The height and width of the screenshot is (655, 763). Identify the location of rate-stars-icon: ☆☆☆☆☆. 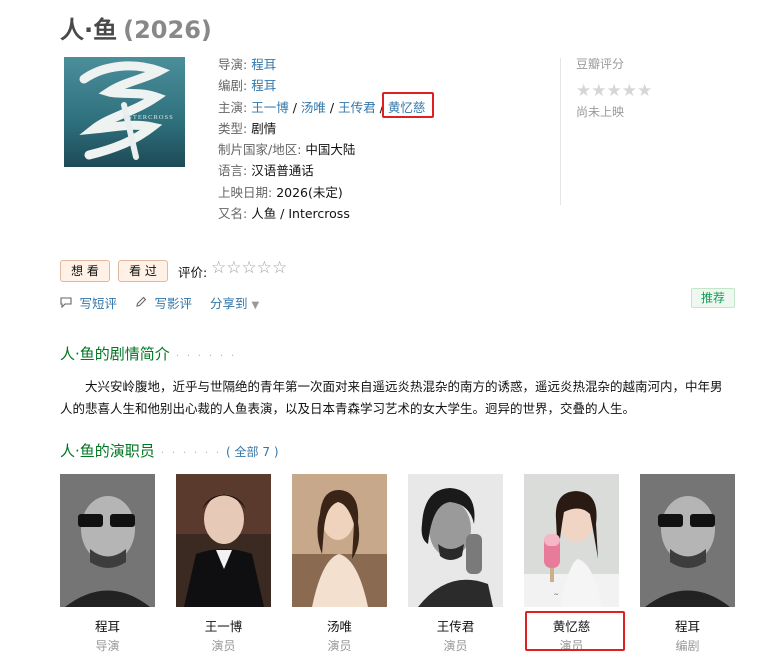
(249, 268).